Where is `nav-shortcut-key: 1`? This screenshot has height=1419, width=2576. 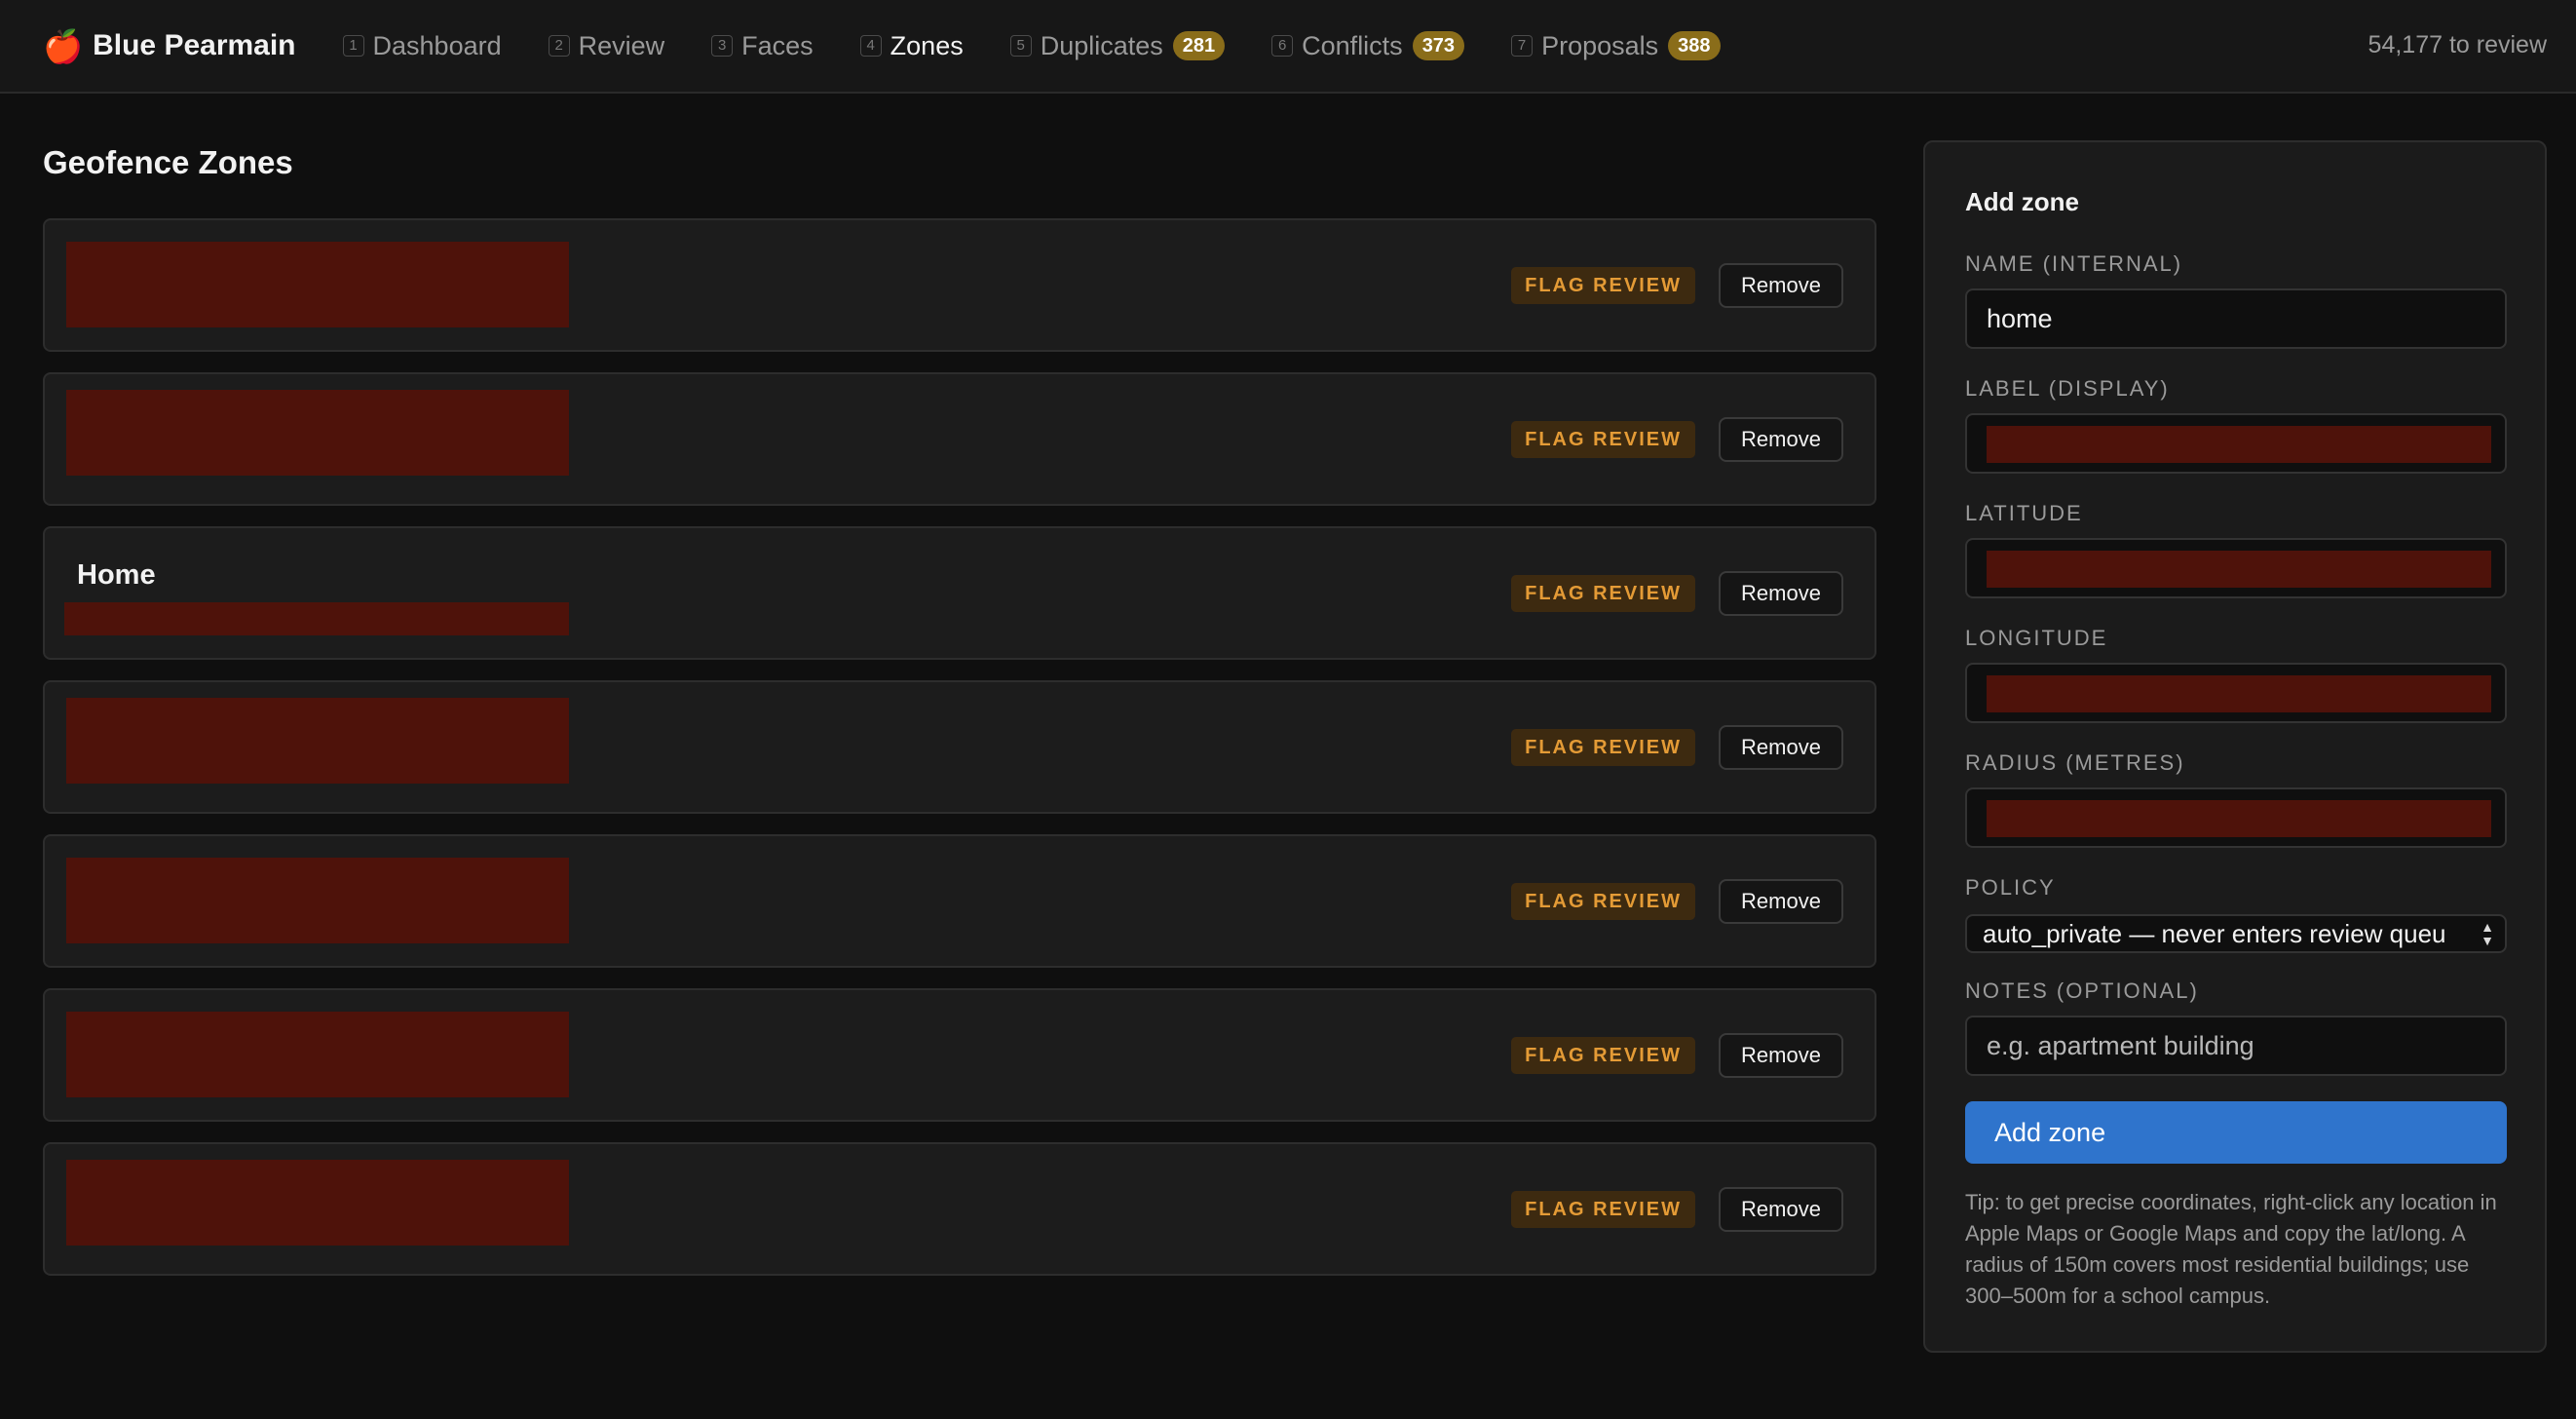 nav-shortcut-key: 1 is located at coordinates (353, 46).